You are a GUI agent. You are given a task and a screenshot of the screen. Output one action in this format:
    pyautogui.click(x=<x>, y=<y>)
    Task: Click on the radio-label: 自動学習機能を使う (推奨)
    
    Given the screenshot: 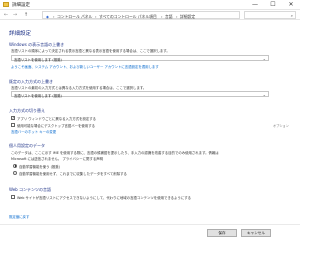 What is the action you would take?
    pyautogui.click(x=40, y=166)
    